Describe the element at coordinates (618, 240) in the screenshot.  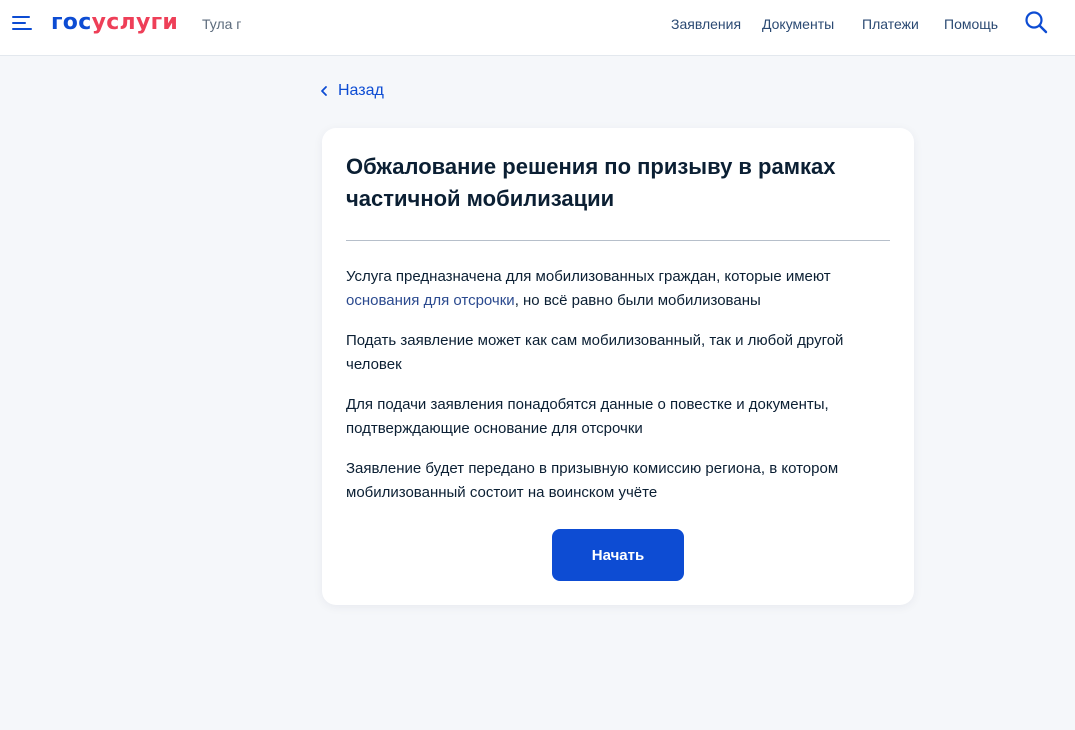
I see `divider` at that location.